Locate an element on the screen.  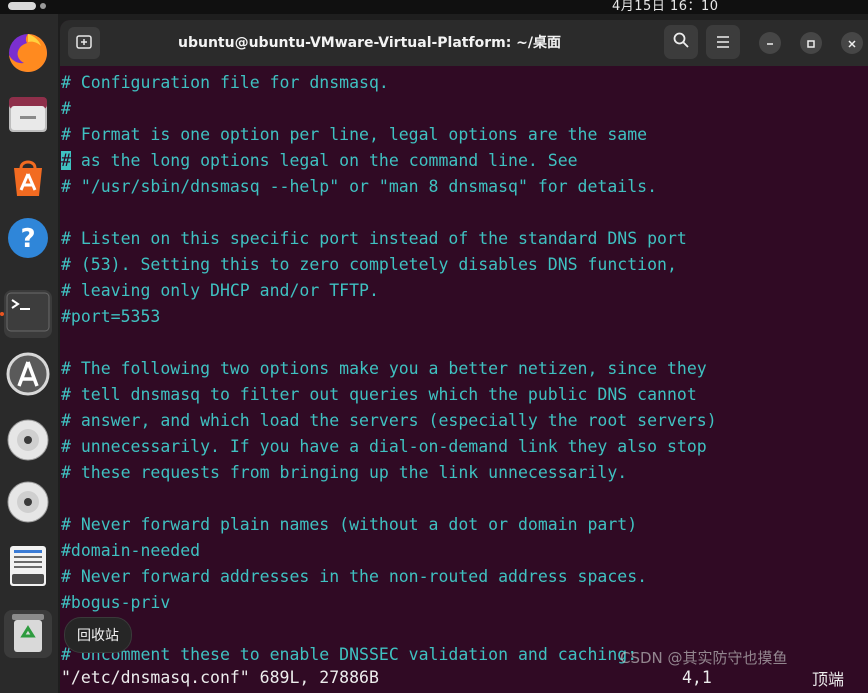
files-launcher is located at coordinates (28, 116).